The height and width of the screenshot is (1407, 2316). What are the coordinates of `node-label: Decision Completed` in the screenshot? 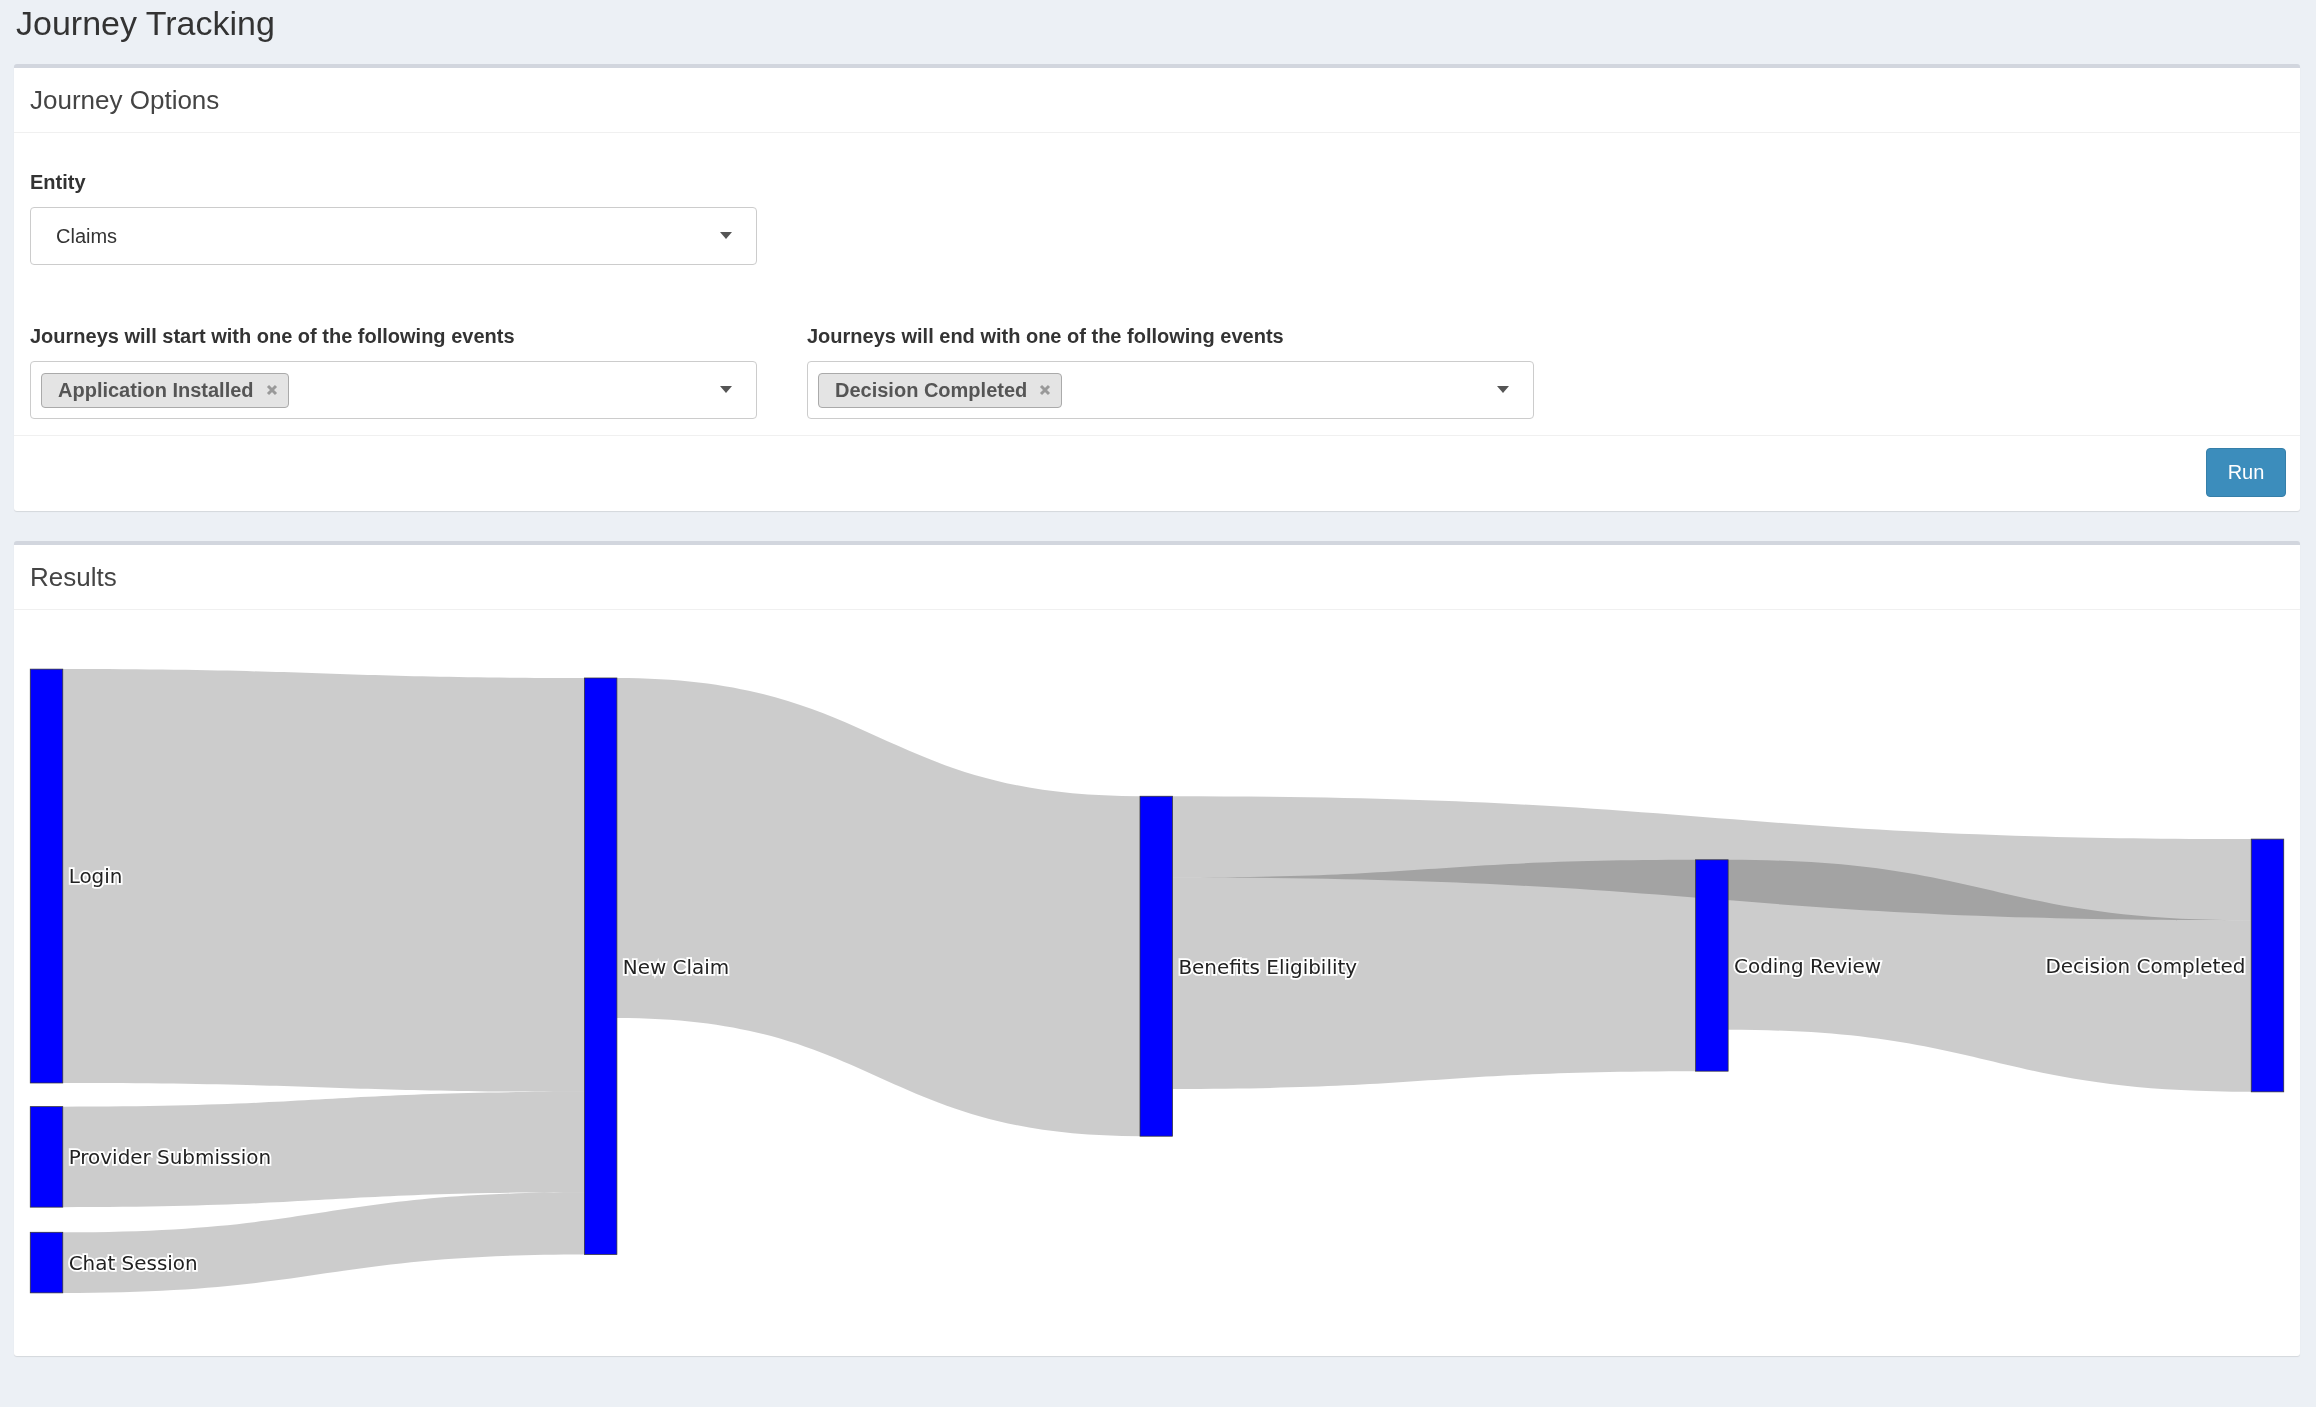 It's located at (2145, 965).